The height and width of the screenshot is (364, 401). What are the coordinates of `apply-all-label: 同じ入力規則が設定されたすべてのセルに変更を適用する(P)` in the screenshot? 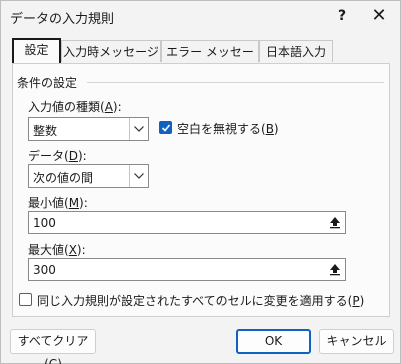 It's located at (200, 300).